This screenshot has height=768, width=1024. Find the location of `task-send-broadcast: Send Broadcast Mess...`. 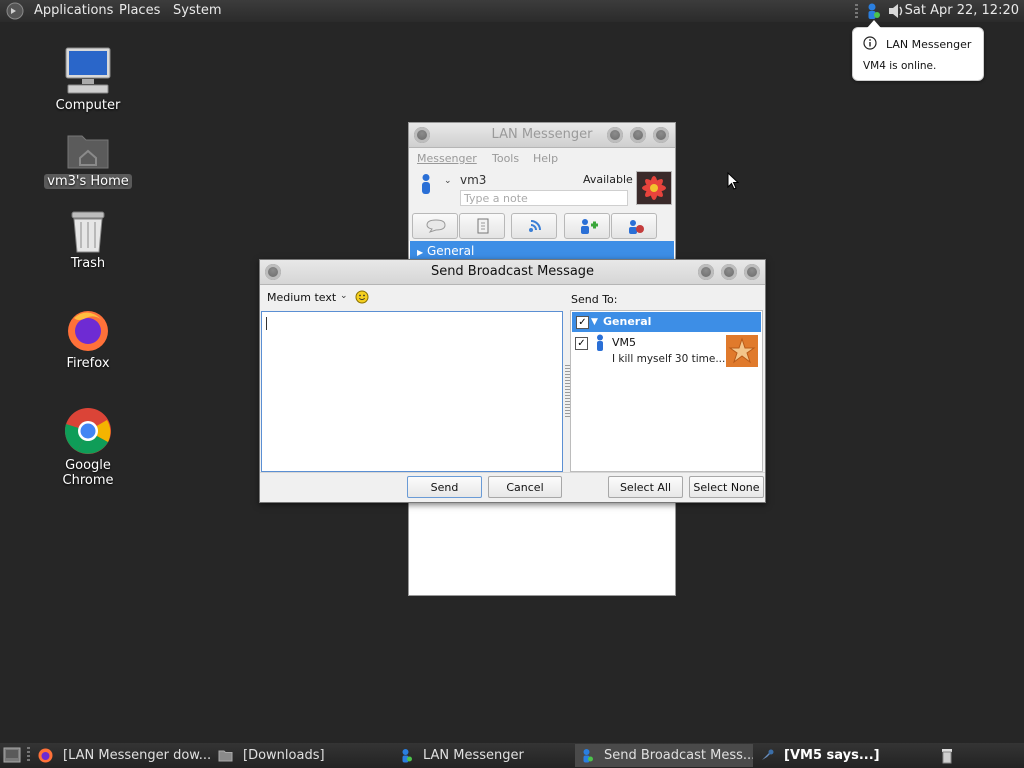

task-send-broadcast: Send Broadcast Mess... is located at coordinates (664, 755).